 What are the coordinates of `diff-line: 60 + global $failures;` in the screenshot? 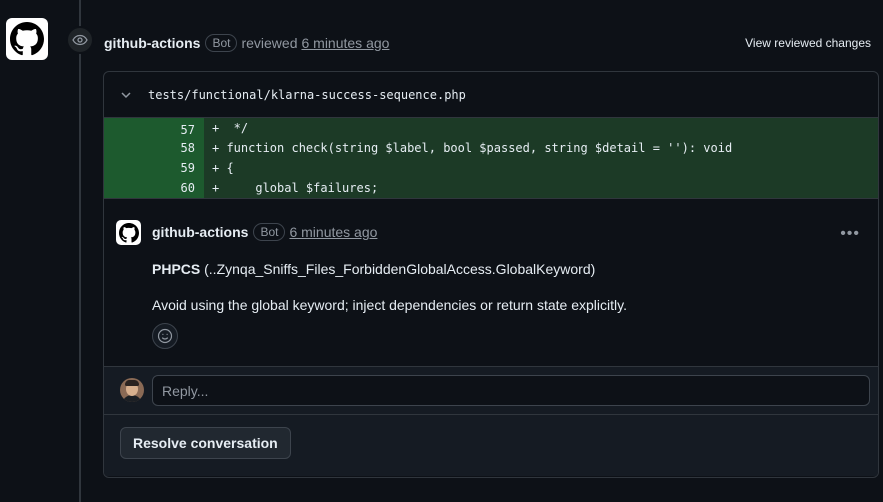 It's located at (491, 188).